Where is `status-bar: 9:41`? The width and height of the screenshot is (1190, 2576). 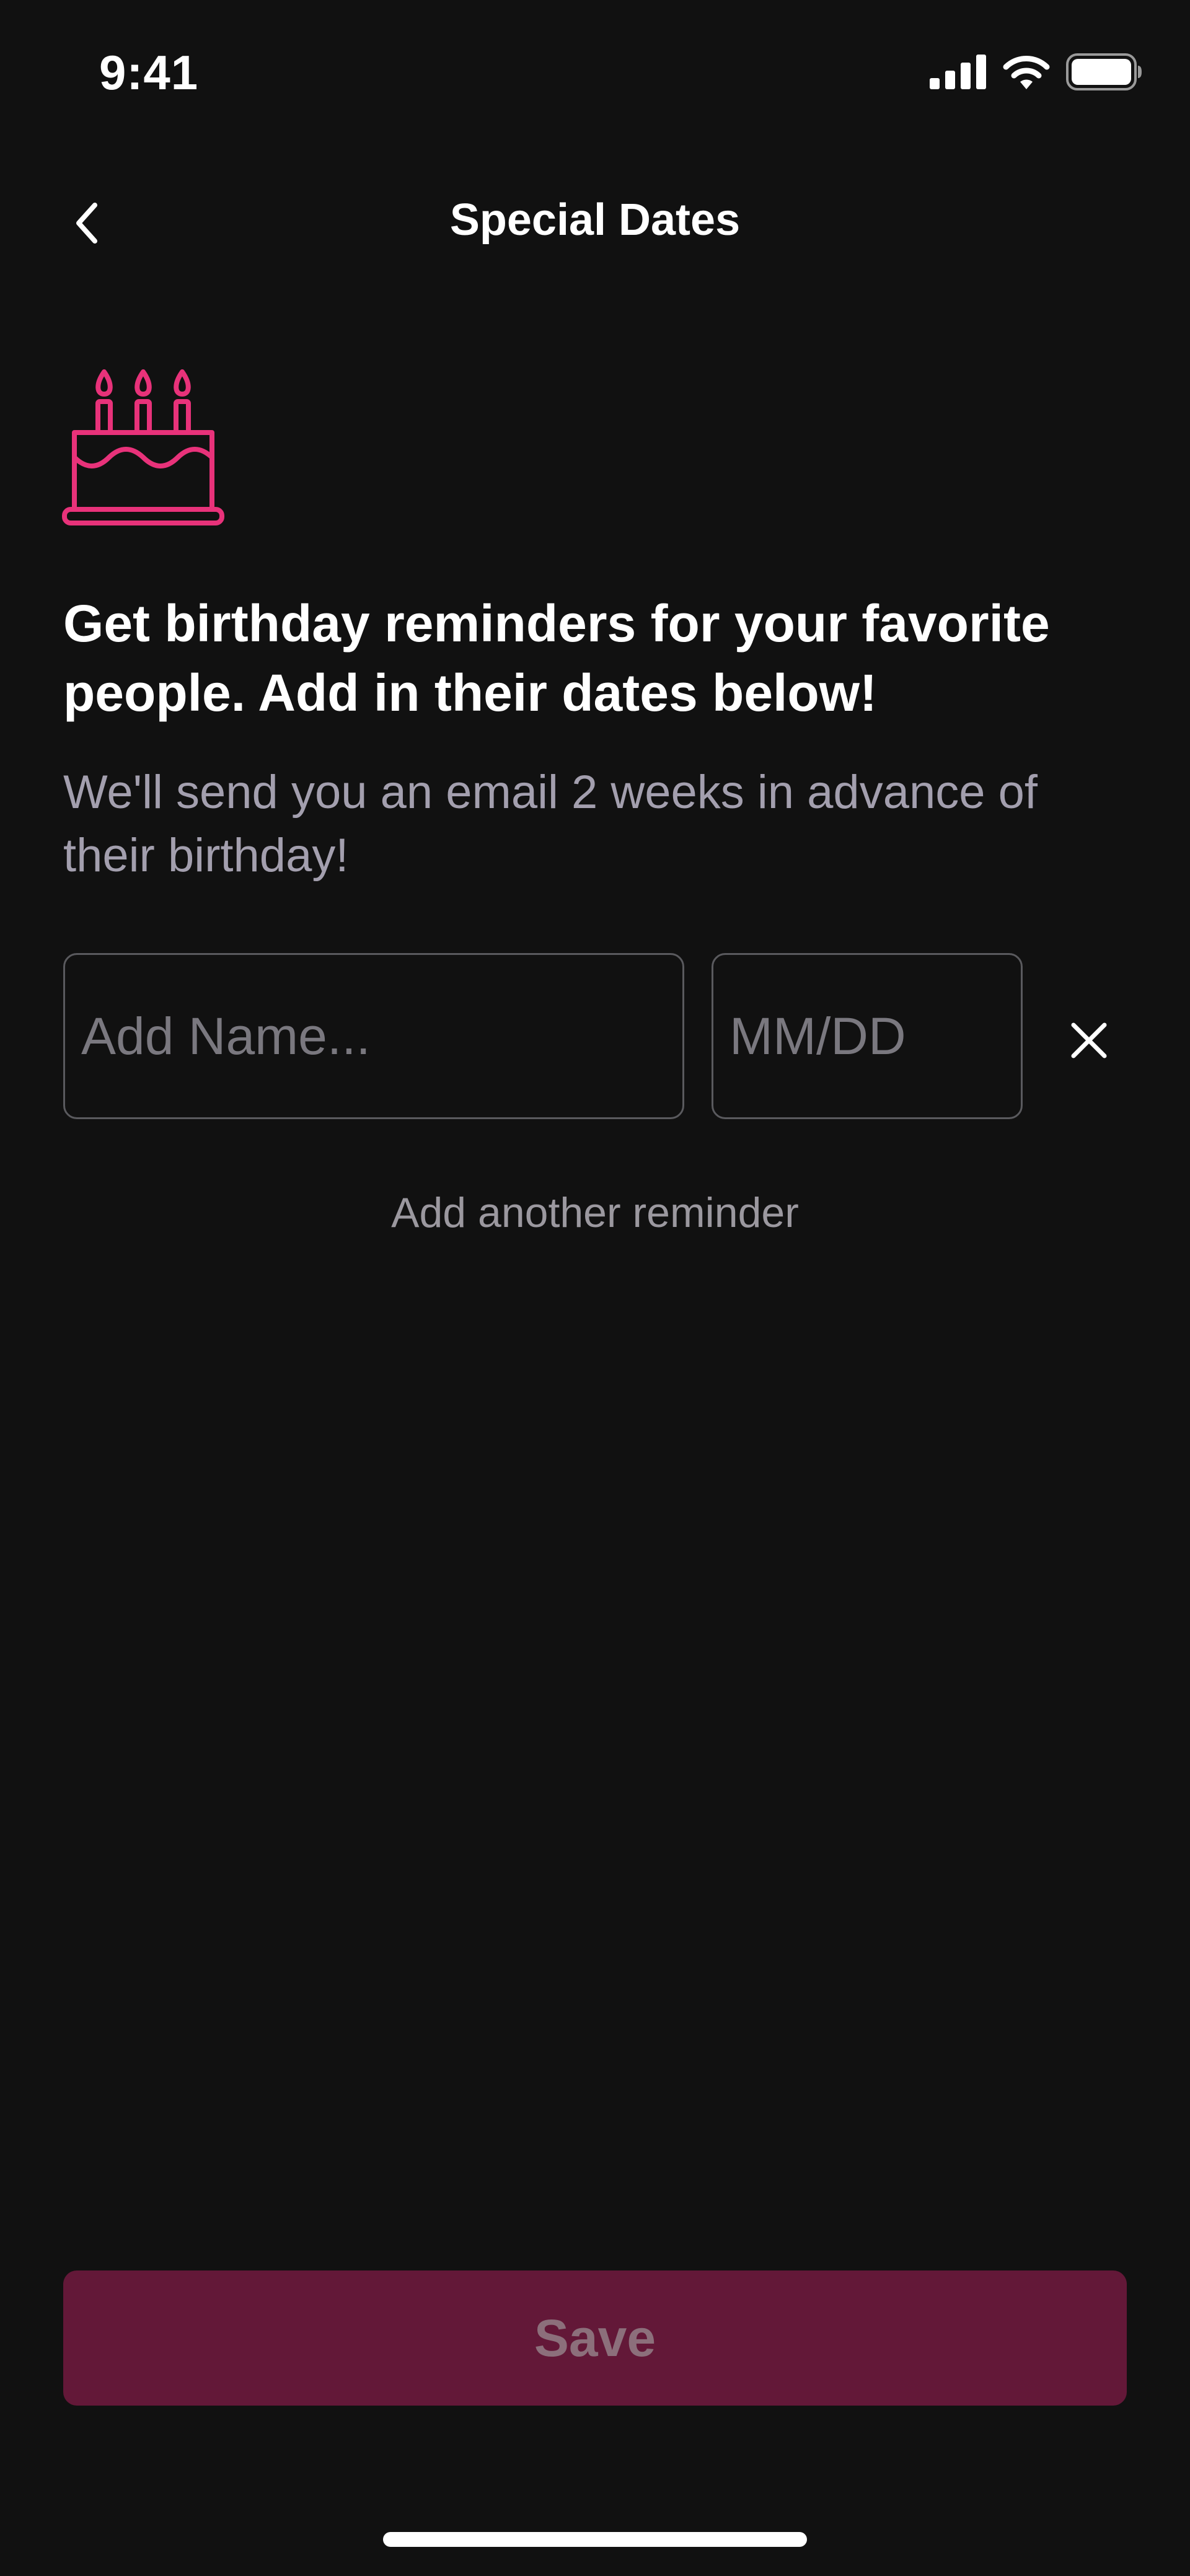 status-bar: 9:41 is located at coordinates (595, 71).